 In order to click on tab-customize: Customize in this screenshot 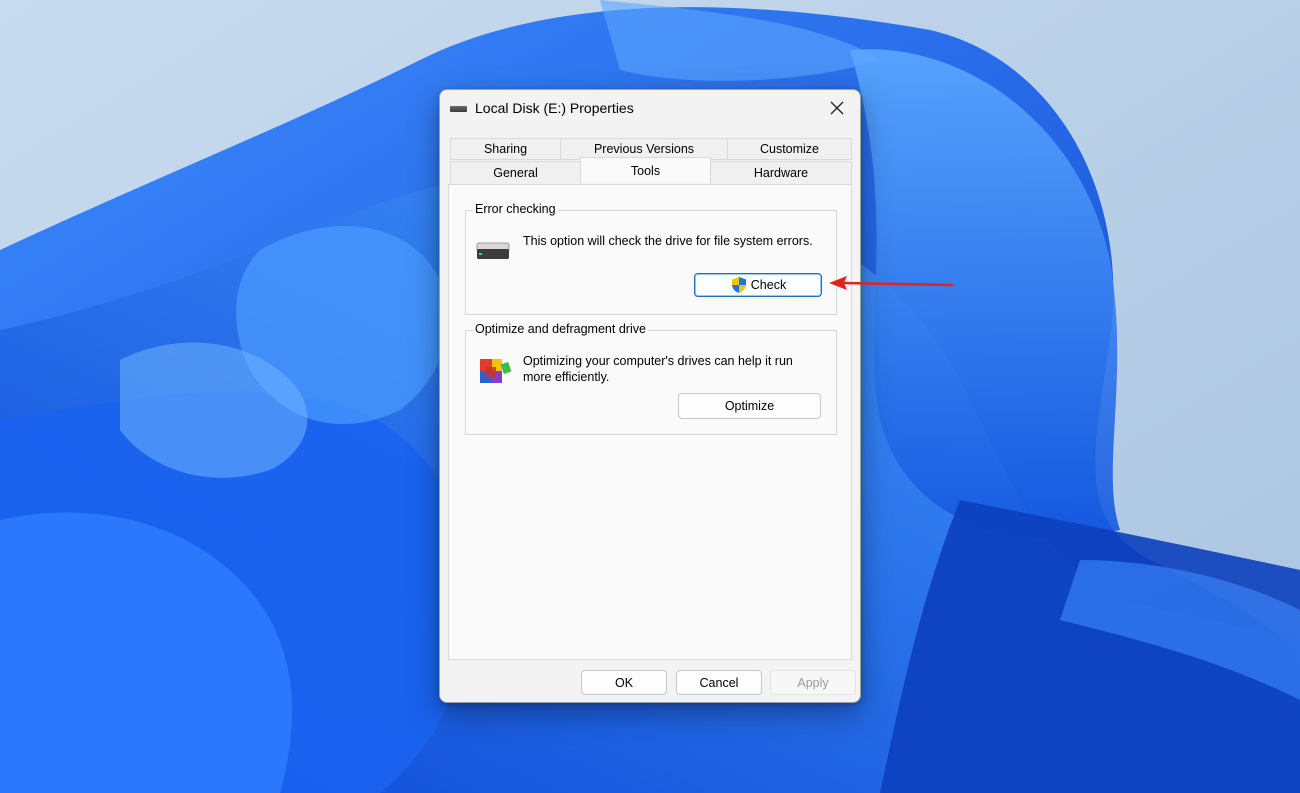, I will do `click(789, 149)`.